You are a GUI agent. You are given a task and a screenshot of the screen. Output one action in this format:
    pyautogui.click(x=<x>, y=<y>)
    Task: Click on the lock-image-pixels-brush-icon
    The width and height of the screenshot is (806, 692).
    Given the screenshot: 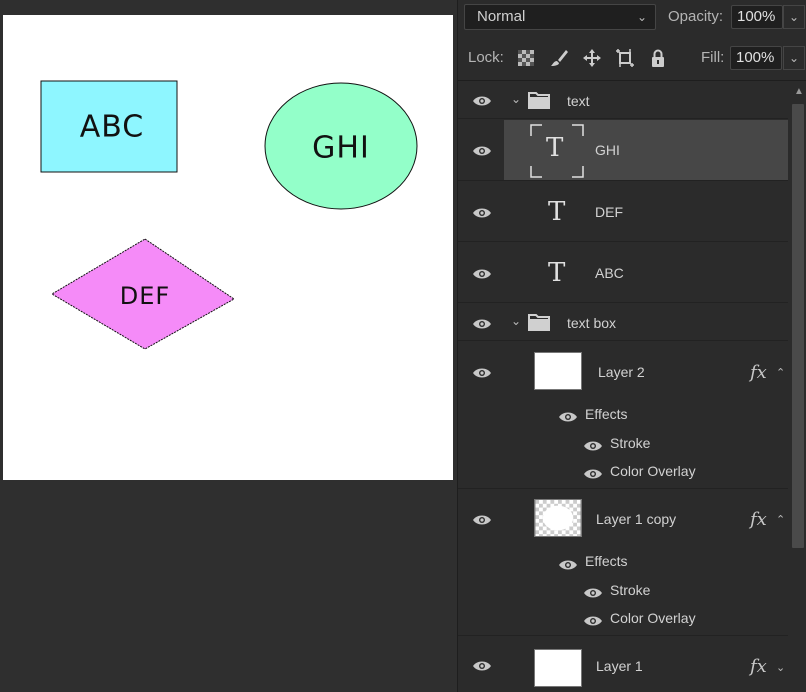 What is the action you would take?
    pyautogui.click(x=559, y=58)
    